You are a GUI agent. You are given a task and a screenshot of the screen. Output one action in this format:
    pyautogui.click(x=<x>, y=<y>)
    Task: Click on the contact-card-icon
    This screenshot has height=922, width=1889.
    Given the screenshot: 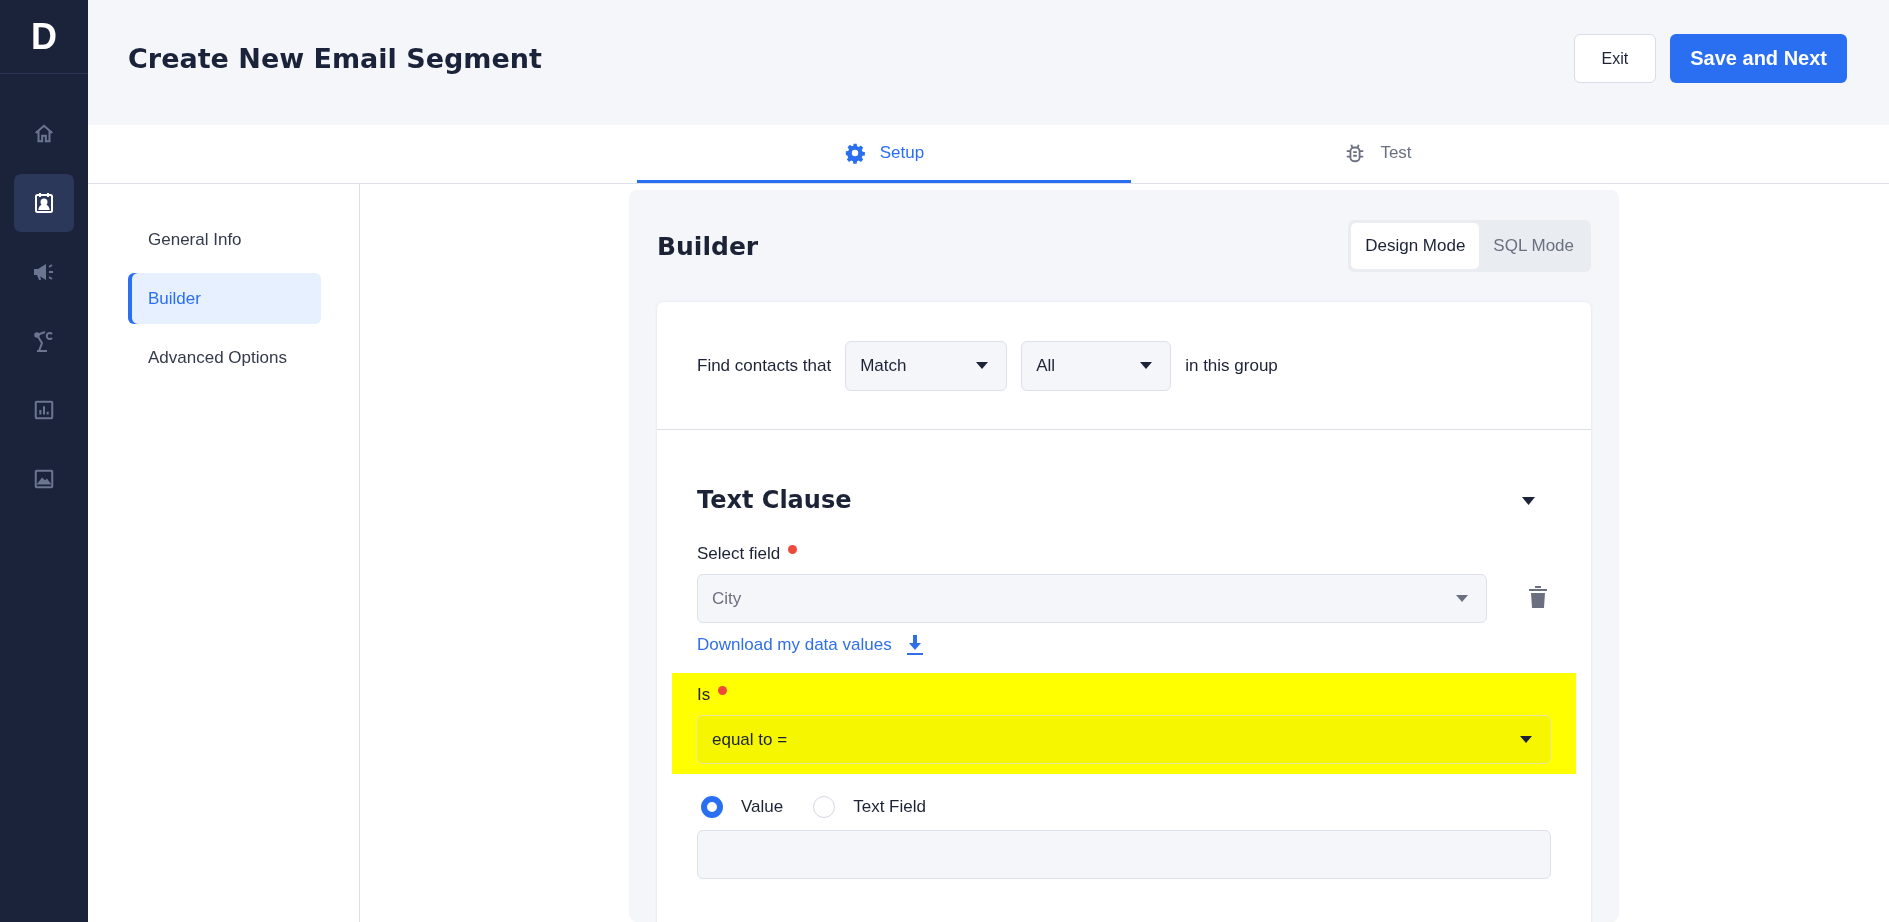 What is the action you would take?
    pyautogui.click(x=44, y=203)
    